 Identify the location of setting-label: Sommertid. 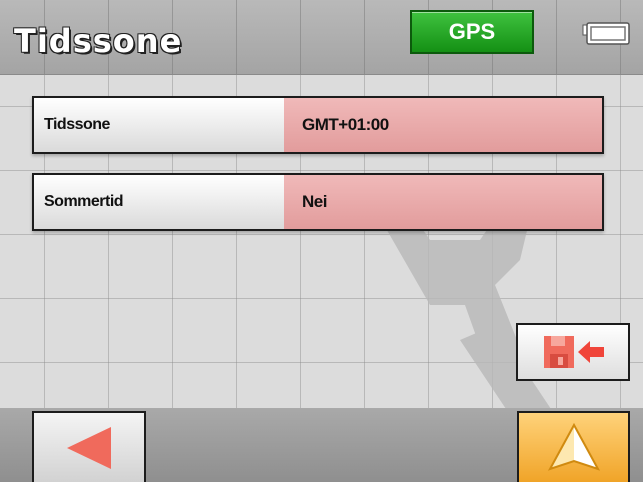
(159, 202).